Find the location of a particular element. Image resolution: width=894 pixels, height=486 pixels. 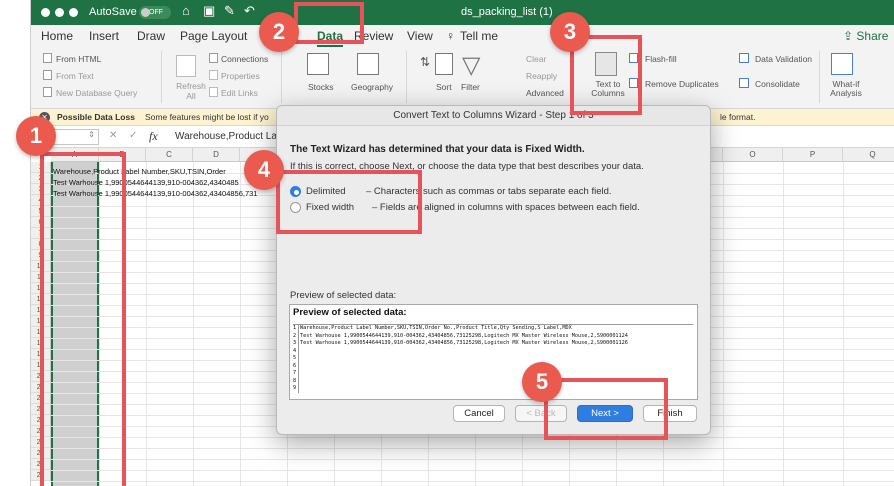

advanced-button: Advanced is located at coordinates (545, 93).